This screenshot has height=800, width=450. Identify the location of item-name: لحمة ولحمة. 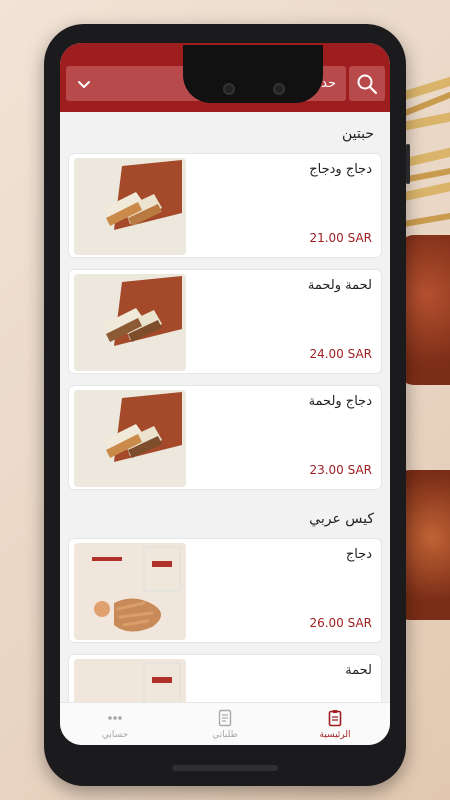
(339, 285).